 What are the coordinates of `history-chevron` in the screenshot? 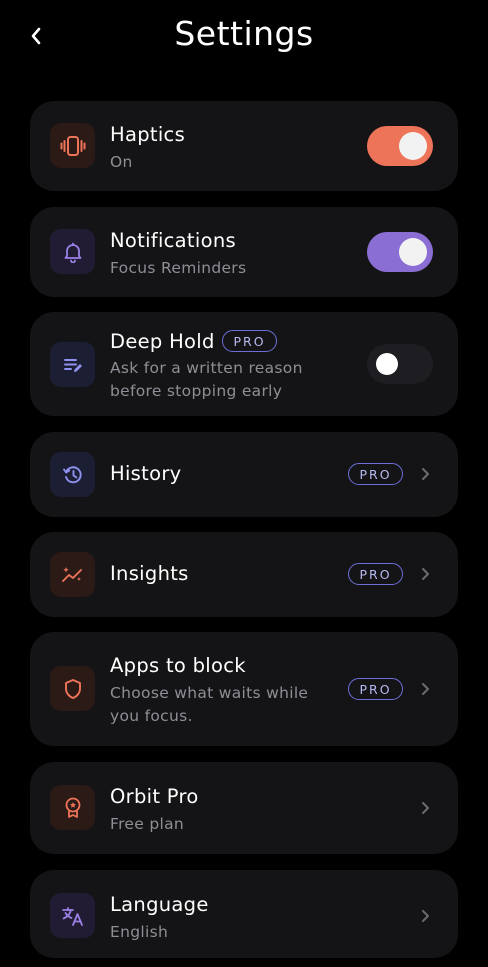 It's located at (425, 474).